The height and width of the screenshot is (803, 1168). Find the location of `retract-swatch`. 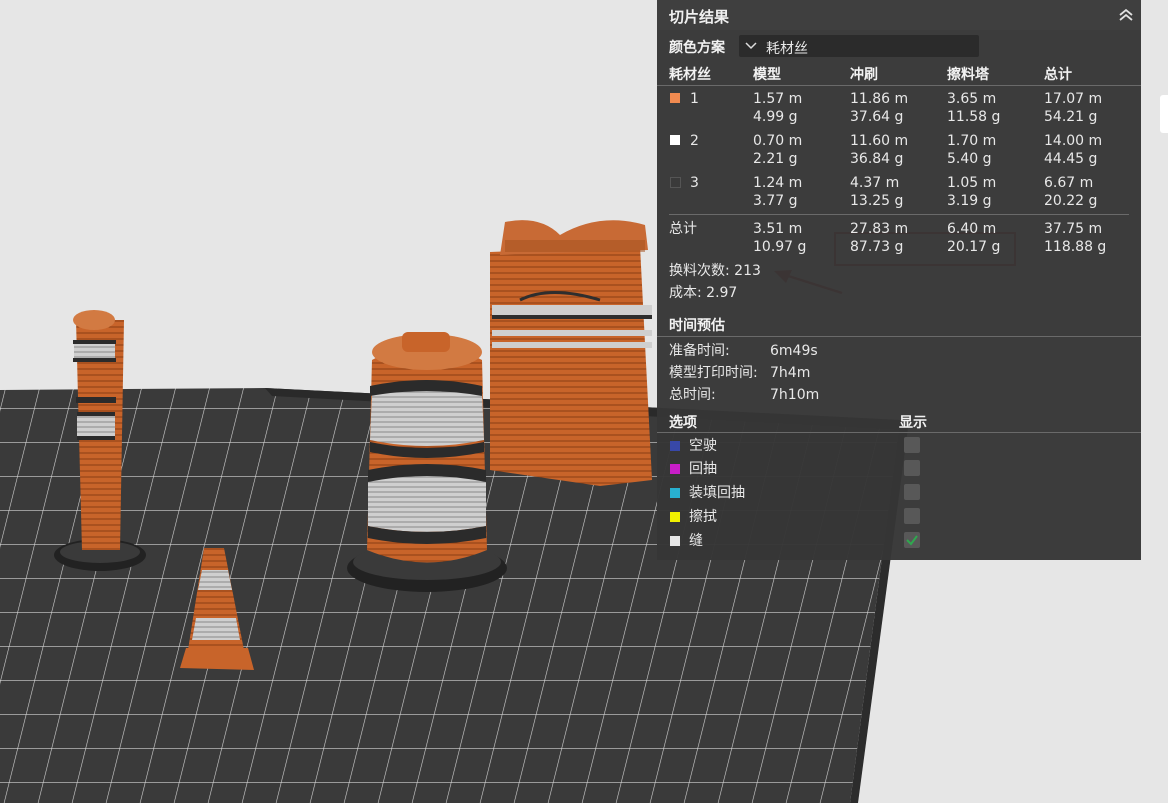

retract-swatch is located at coordinates (675, 469).